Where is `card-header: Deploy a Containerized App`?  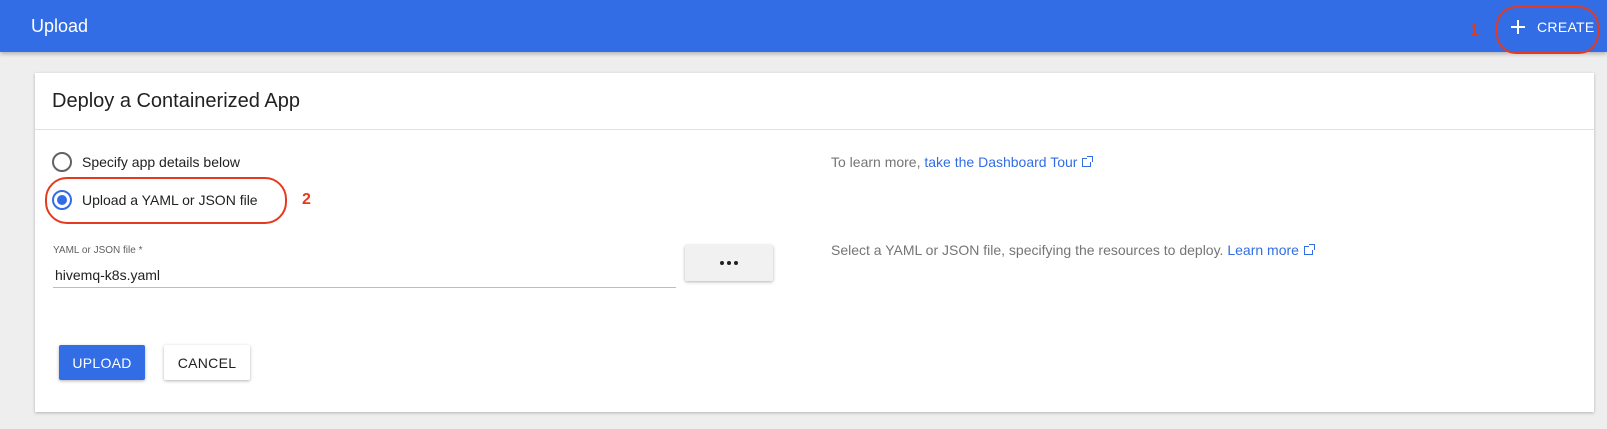
card-header: Deploy a Containerized App is located at coordinates (814, 101).